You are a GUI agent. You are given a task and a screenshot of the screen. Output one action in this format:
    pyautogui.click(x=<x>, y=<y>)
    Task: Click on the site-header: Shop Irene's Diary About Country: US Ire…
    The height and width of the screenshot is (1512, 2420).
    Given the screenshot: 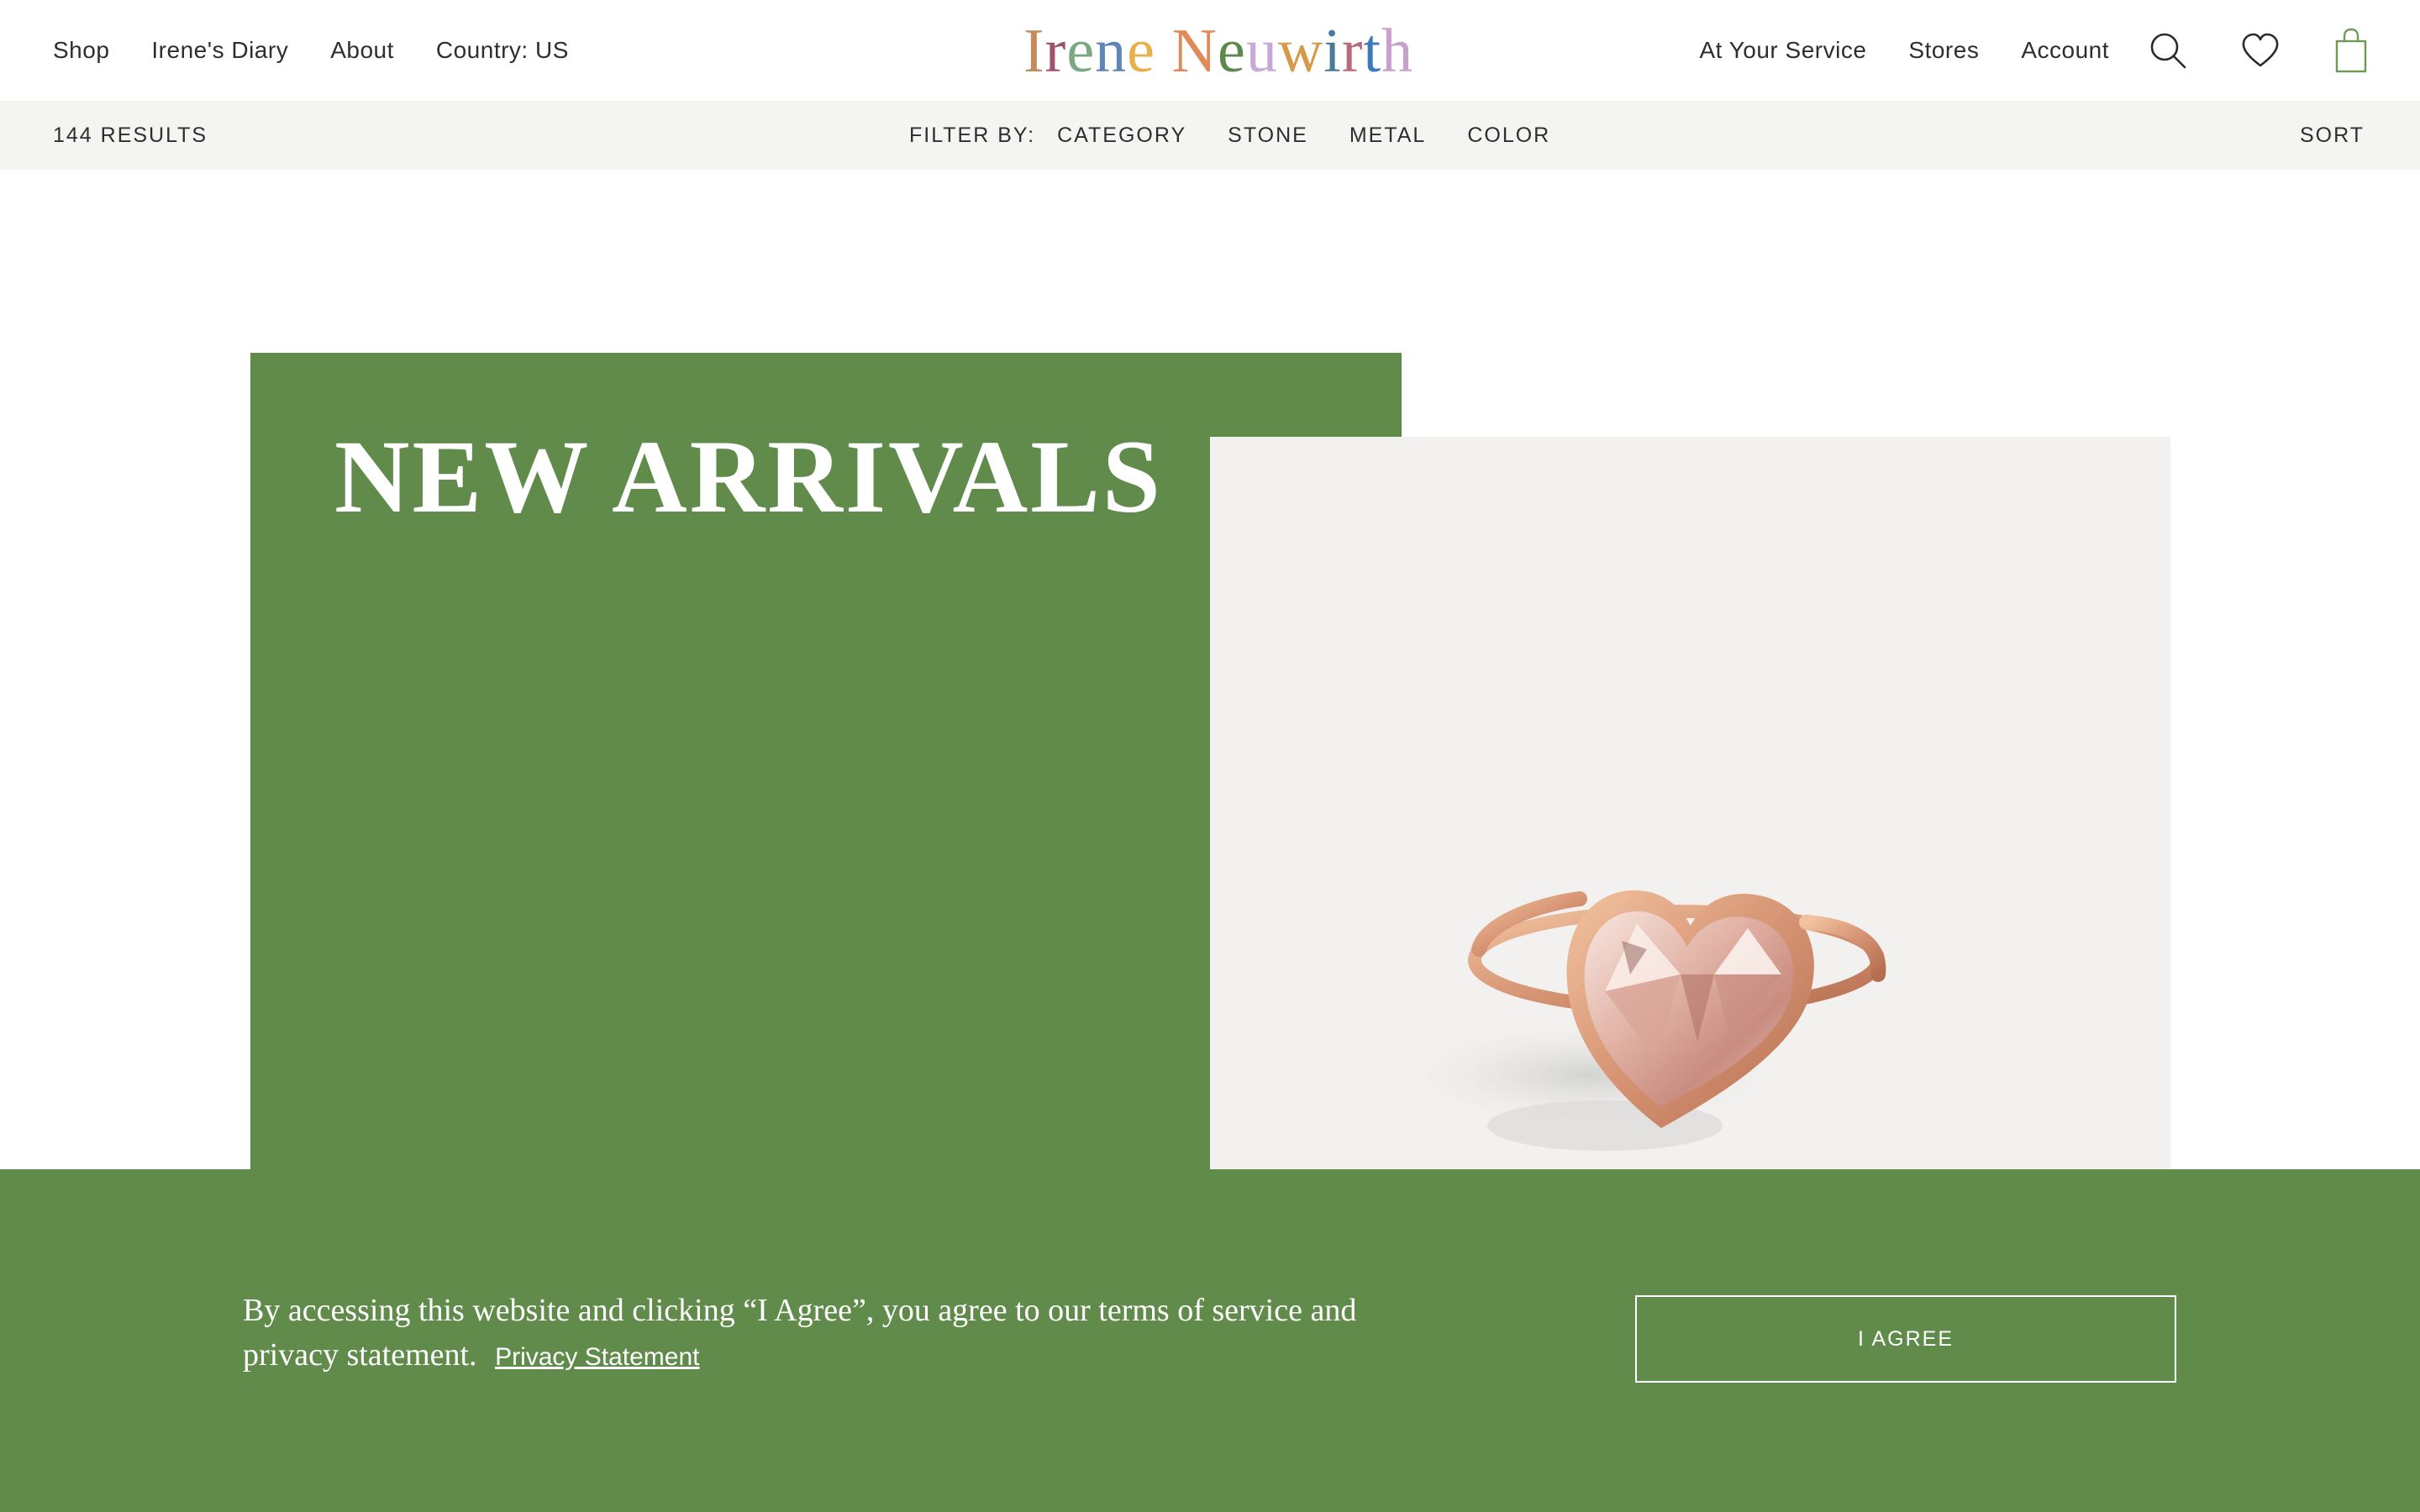 What is the action you would take?
    pyautogui.click(x=1210, y=50)
    